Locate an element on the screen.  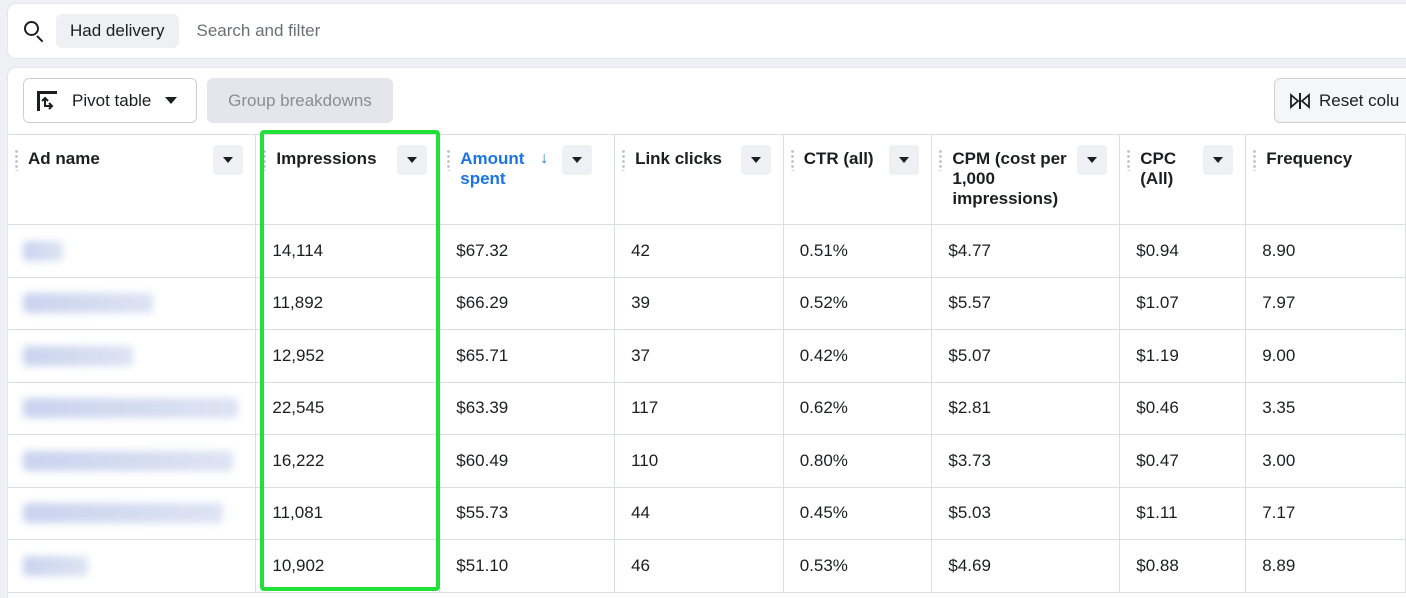
amount-spent-cell: $66.29 is located at coordinates (527, 303).